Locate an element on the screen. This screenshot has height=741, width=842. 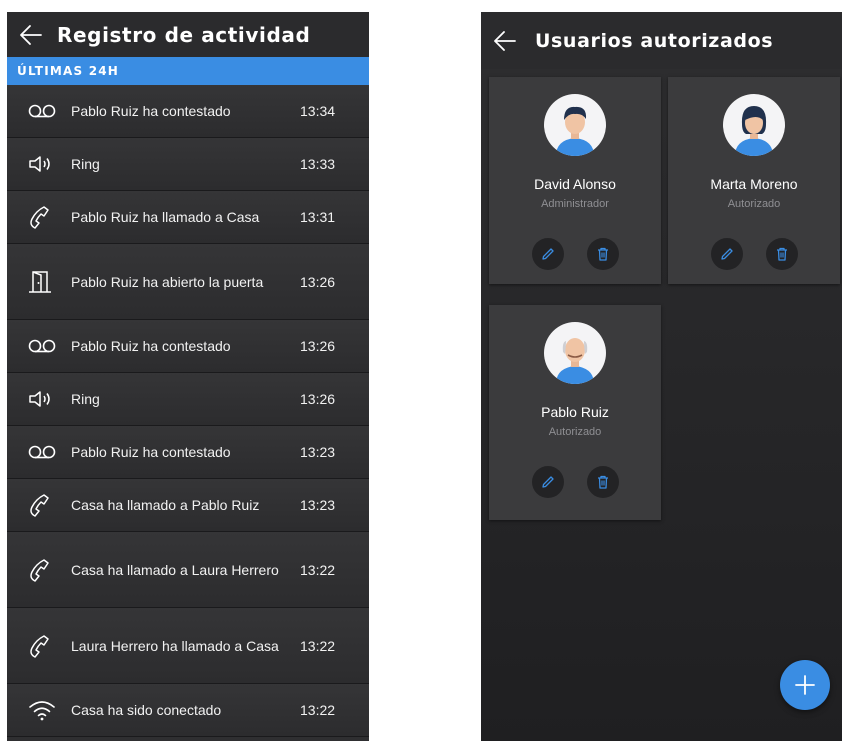
user-card: Pablo Ruiz Autorizado is located at coordinates (575, 412).